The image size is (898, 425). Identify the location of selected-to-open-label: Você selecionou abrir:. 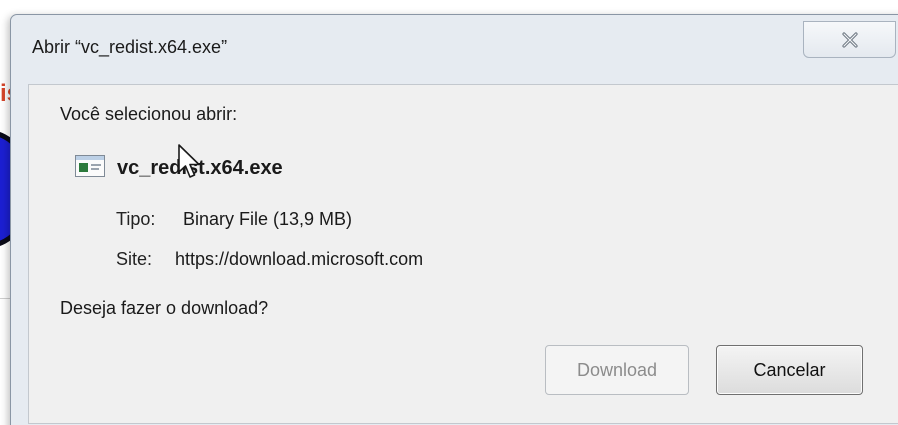
(149, 114).